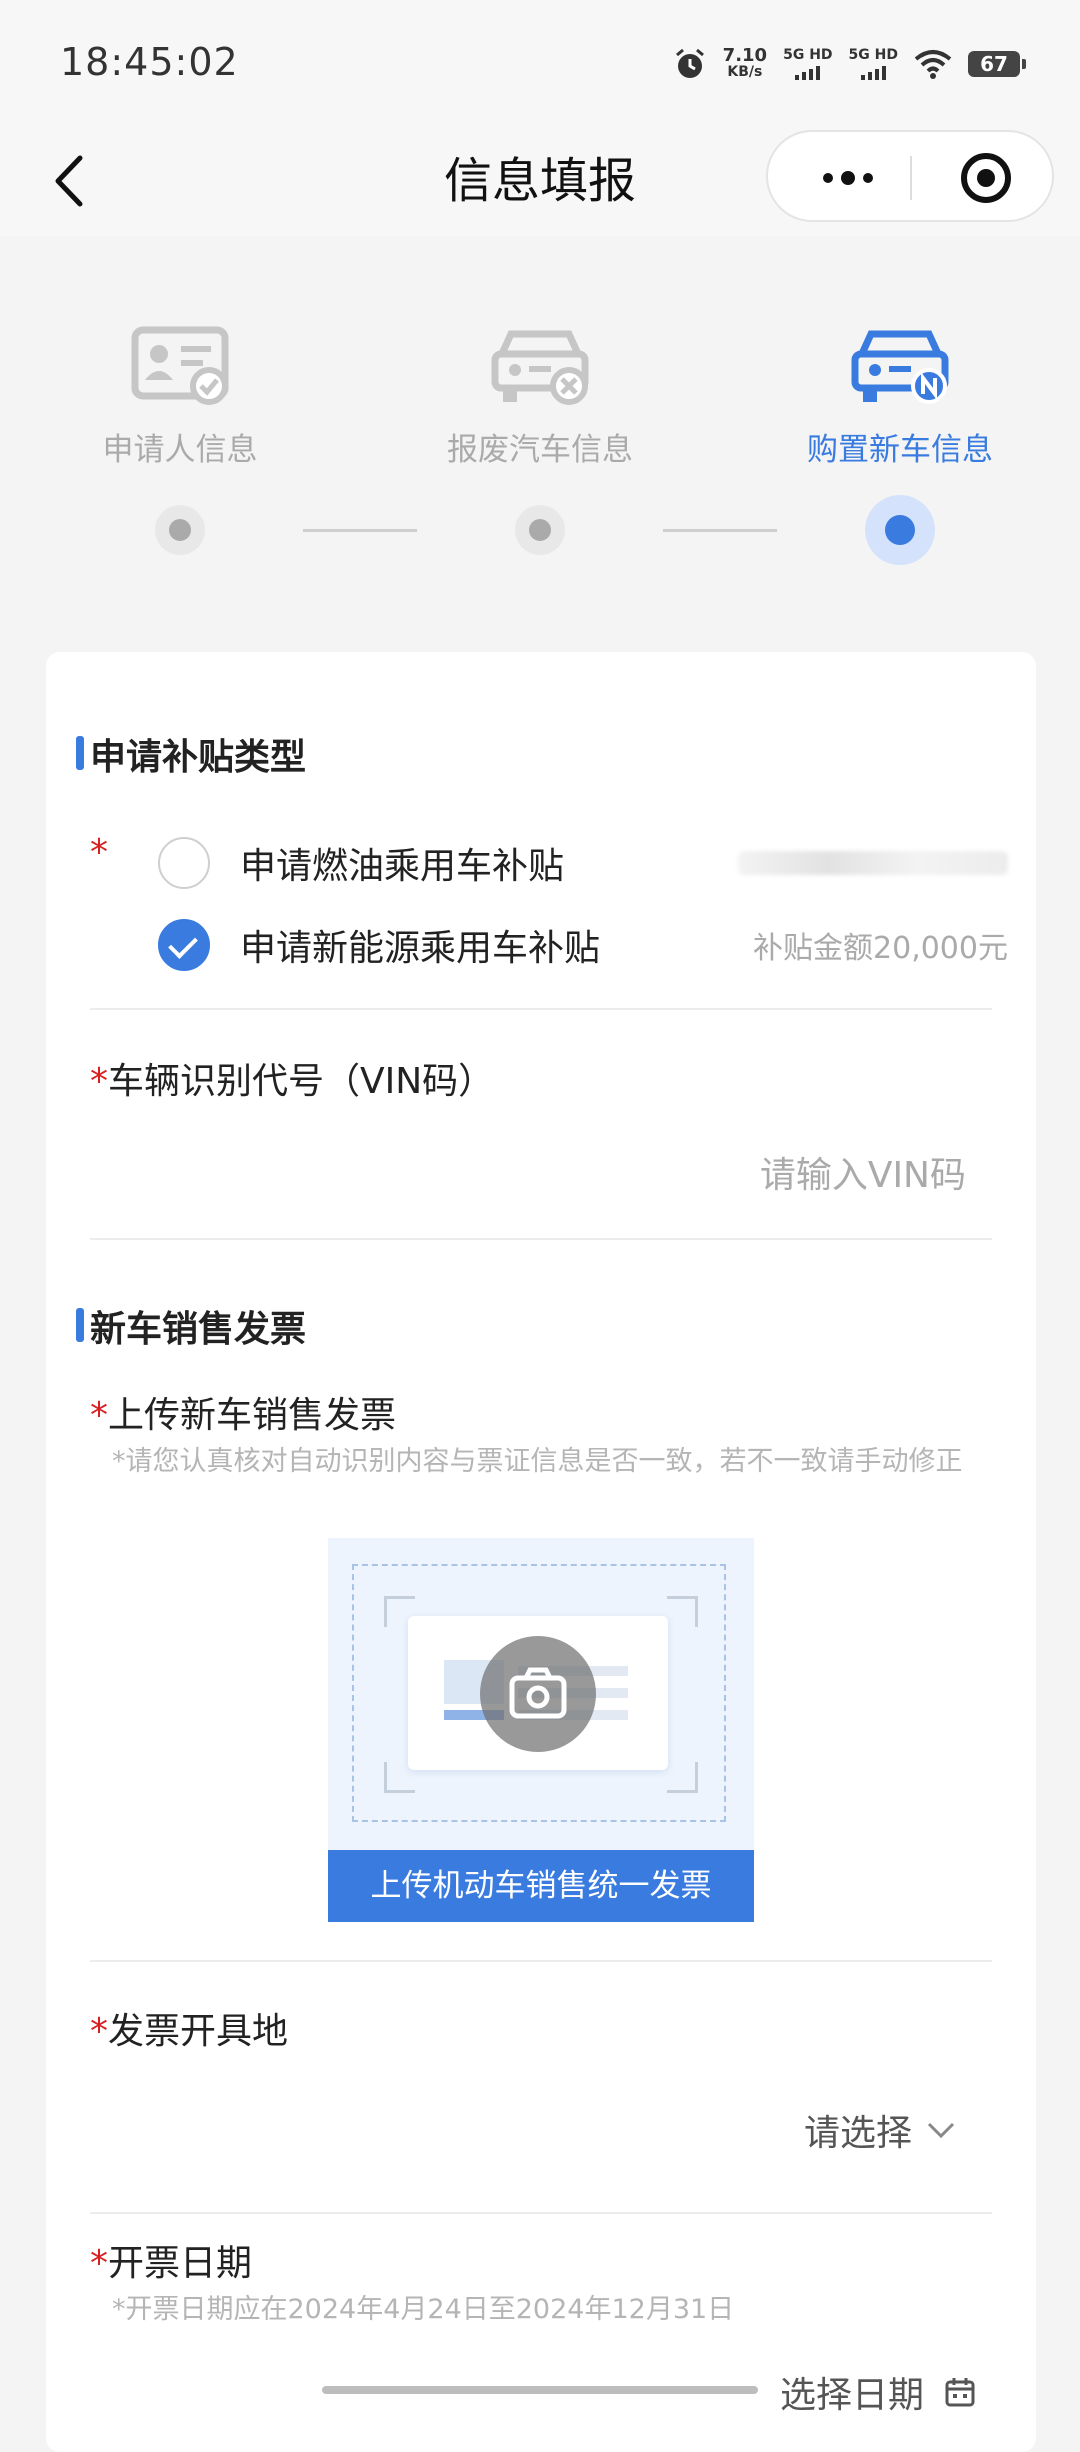 This screenshot has height=2452, width=1080. What do you see at coordinates (900, 530) in the screenshot?
I see `step-dot-3-active` at bounding box center [900, 530].